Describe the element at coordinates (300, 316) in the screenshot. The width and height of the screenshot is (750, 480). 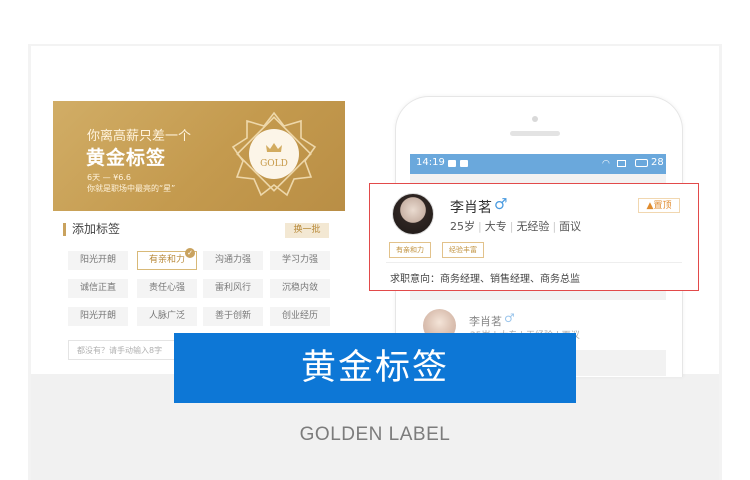
I see `tag-chip: 创业经历` at that location.